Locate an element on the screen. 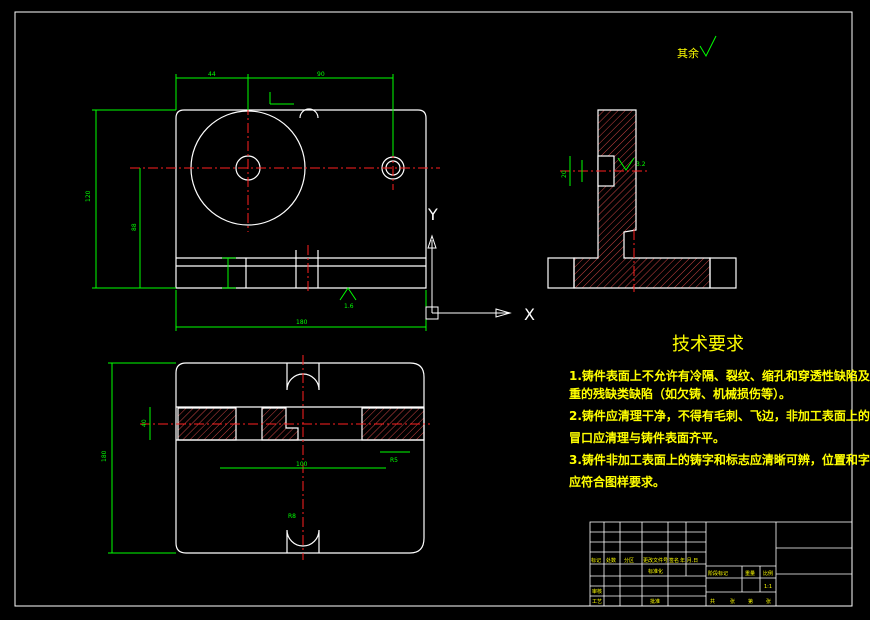 The width and height of the screenshot is (870, 620). tb-stage-mark: 阶段标记 is located at coordinates (718, 573).